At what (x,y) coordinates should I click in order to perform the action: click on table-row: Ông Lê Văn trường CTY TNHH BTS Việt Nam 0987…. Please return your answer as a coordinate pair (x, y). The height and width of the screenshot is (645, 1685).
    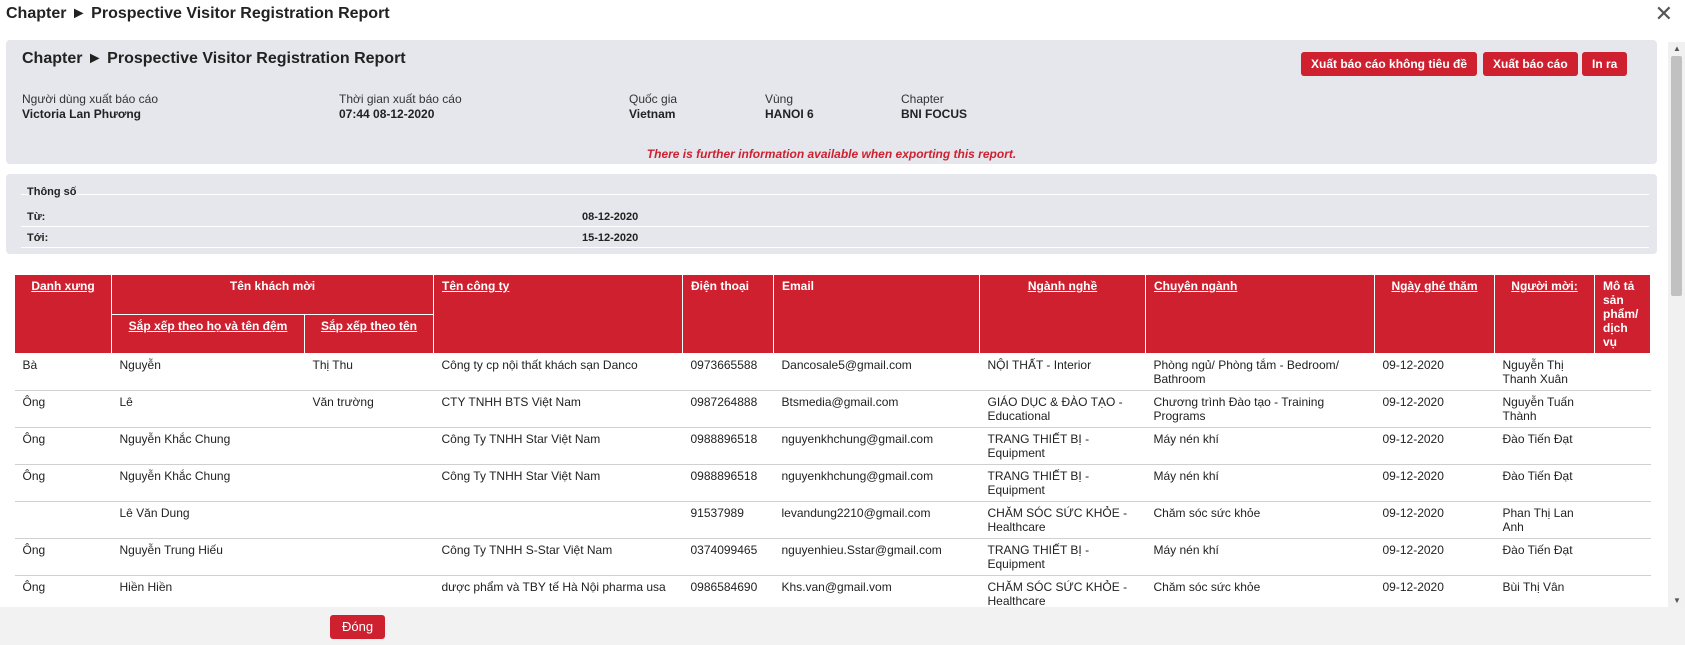
    Looking at the image, I should click on (832, 409).